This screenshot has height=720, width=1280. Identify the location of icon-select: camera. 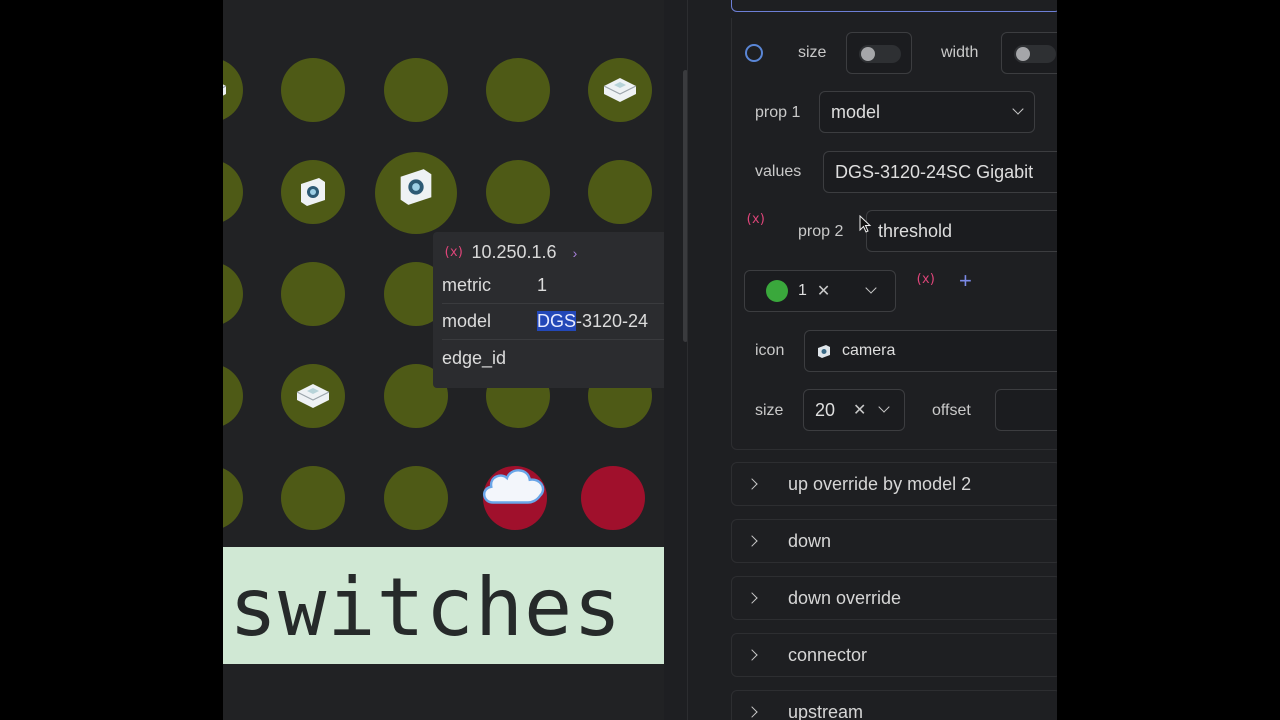
(930, 351).